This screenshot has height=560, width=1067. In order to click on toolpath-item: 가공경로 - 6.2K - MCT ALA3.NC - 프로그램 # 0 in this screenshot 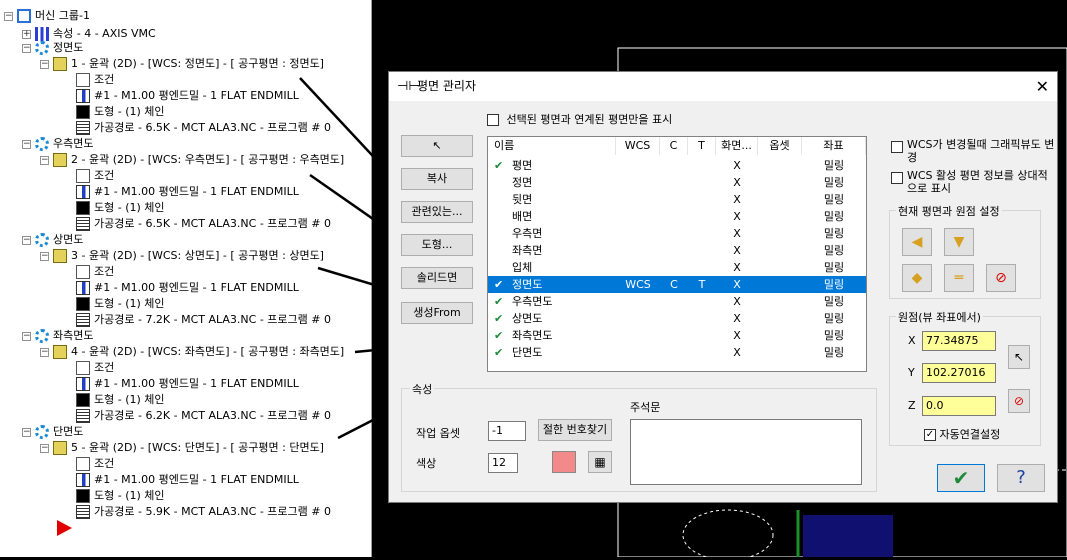, I will do `click(203, 416)`.